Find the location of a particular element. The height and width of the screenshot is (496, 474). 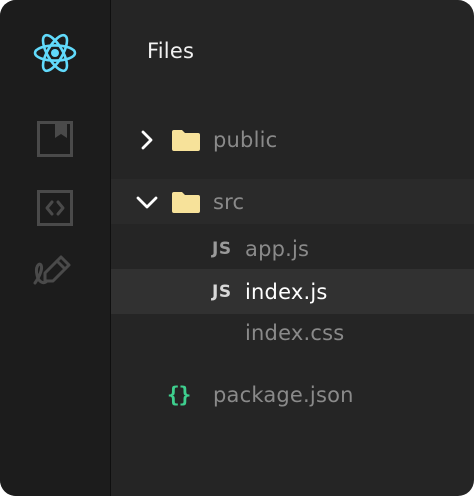

tree-file-app-js: JS app.js is located at coordinates (292, 248).